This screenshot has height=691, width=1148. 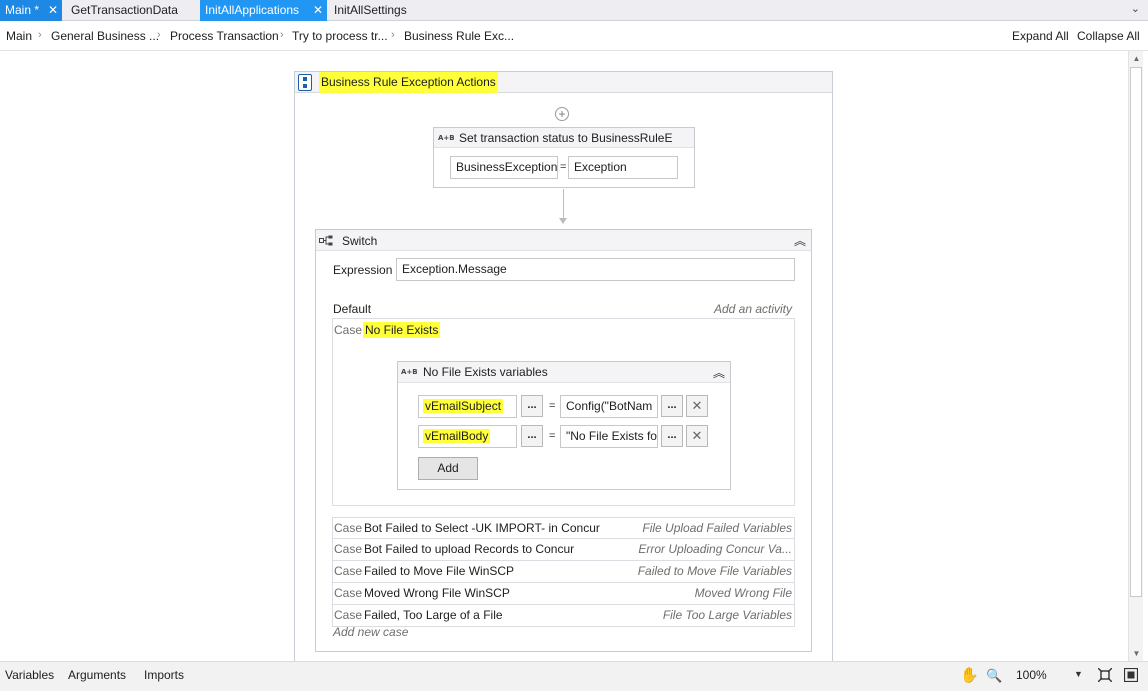 I want to click on zoom-level: 100%, so click(x=1031, y=675).